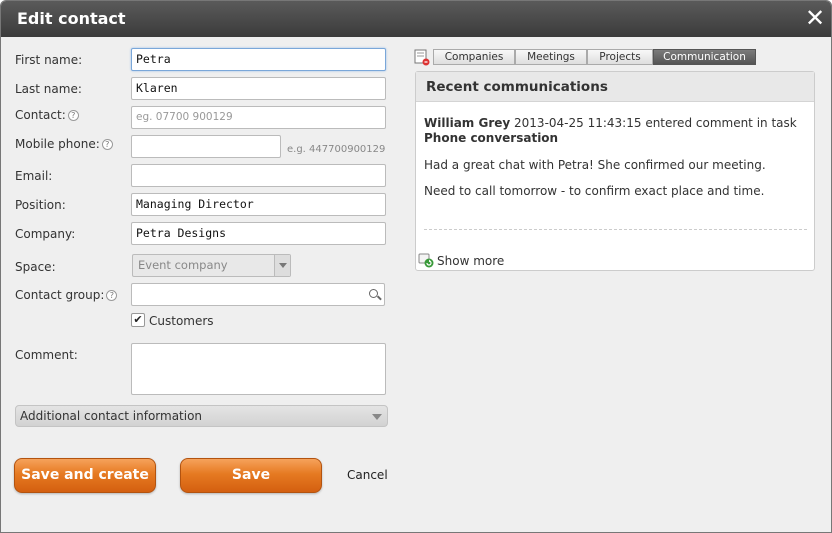 The width and height of the screenshot is (832, 533). Describe the element at coordinates (615, 229) in the screenshot. I see `divider` at that location.